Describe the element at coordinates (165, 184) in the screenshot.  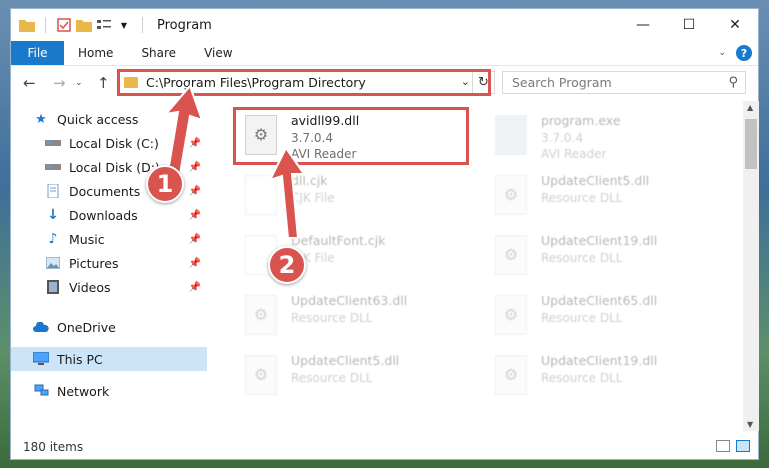
I see `step-marker-1: 1` at that location.